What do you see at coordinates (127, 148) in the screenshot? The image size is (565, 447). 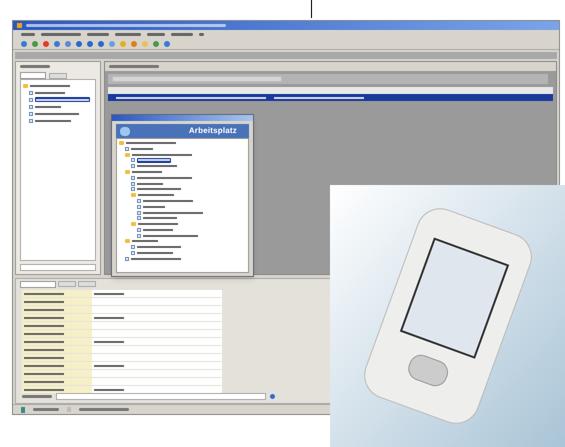 I see `document-icon` at bounding box center [127, 148].